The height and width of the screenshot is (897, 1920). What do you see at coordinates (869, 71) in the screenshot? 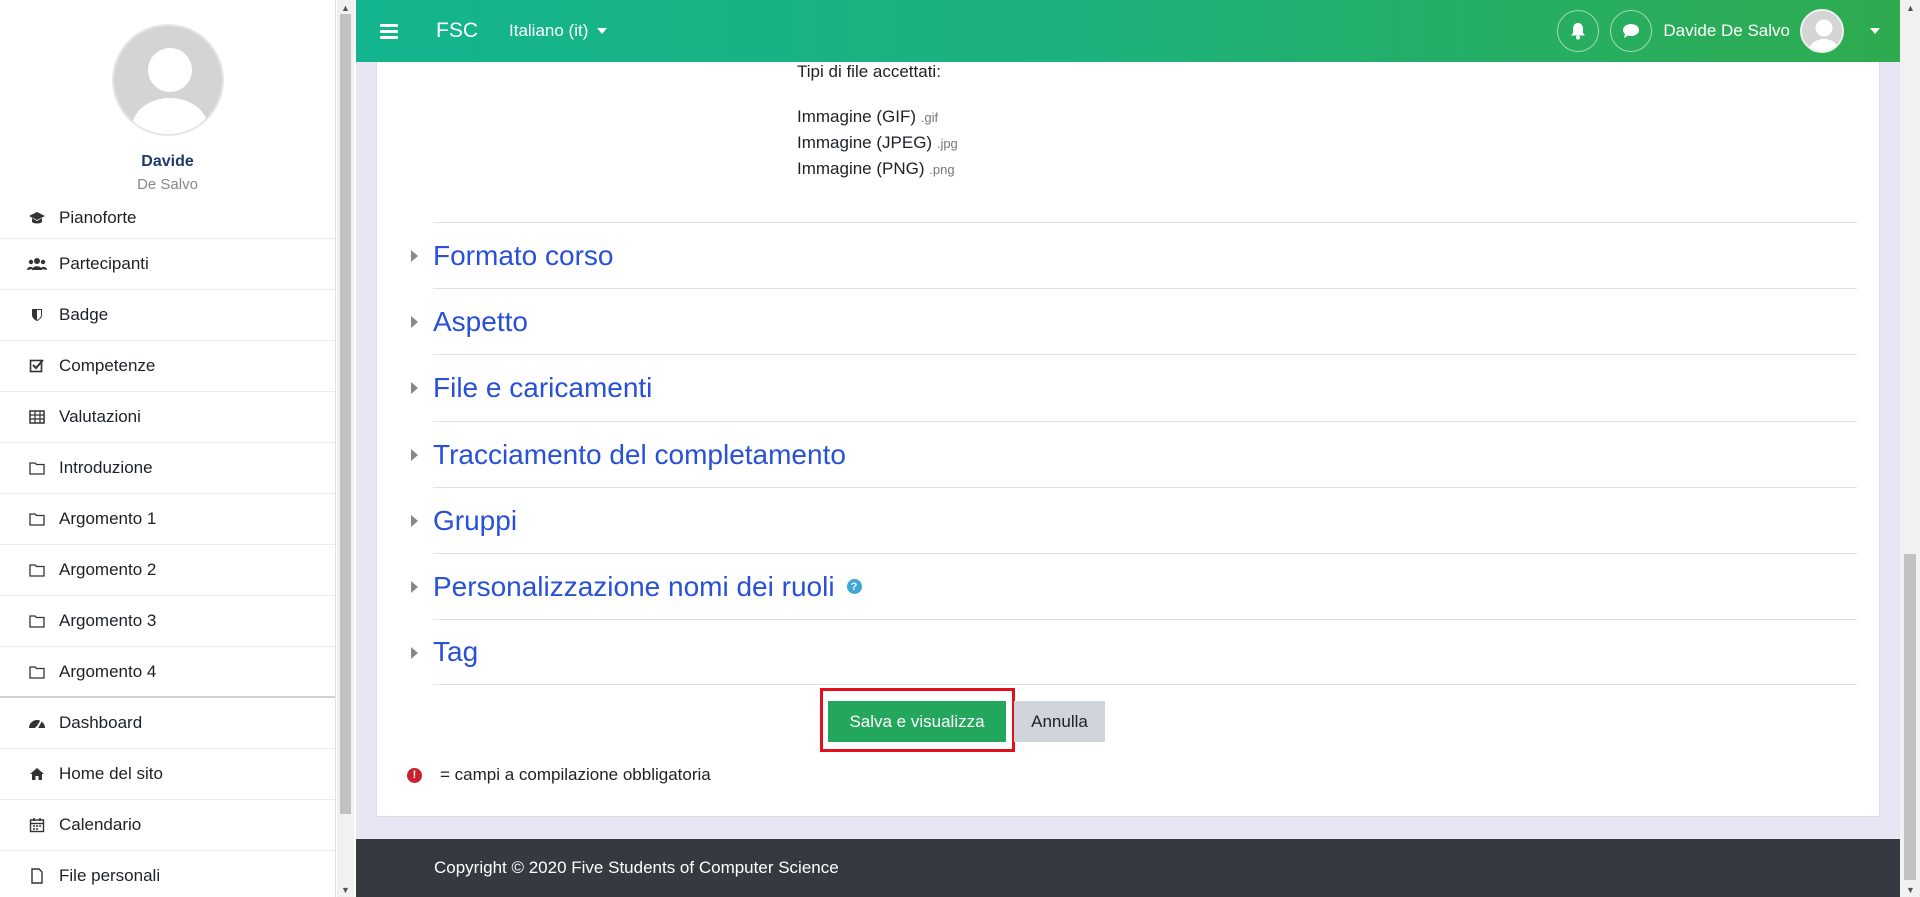
I see `accepted-file-types-label: Tipi di file accettati:` at bounding box center [869, 71].